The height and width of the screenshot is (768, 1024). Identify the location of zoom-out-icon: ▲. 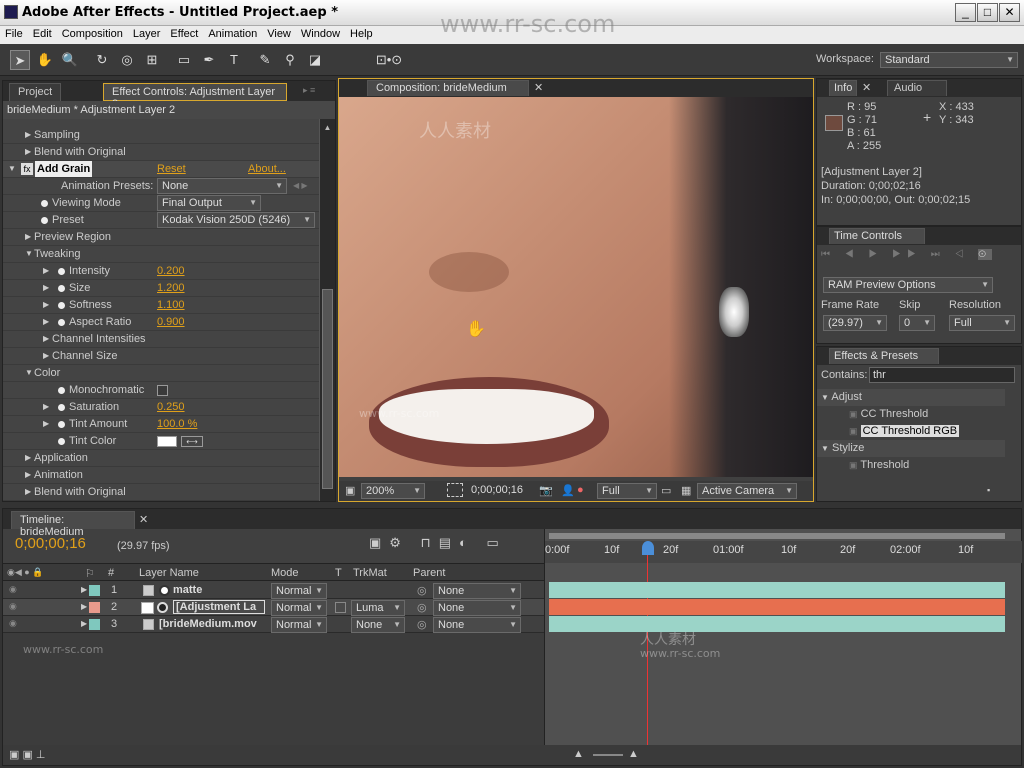
(578, 754).